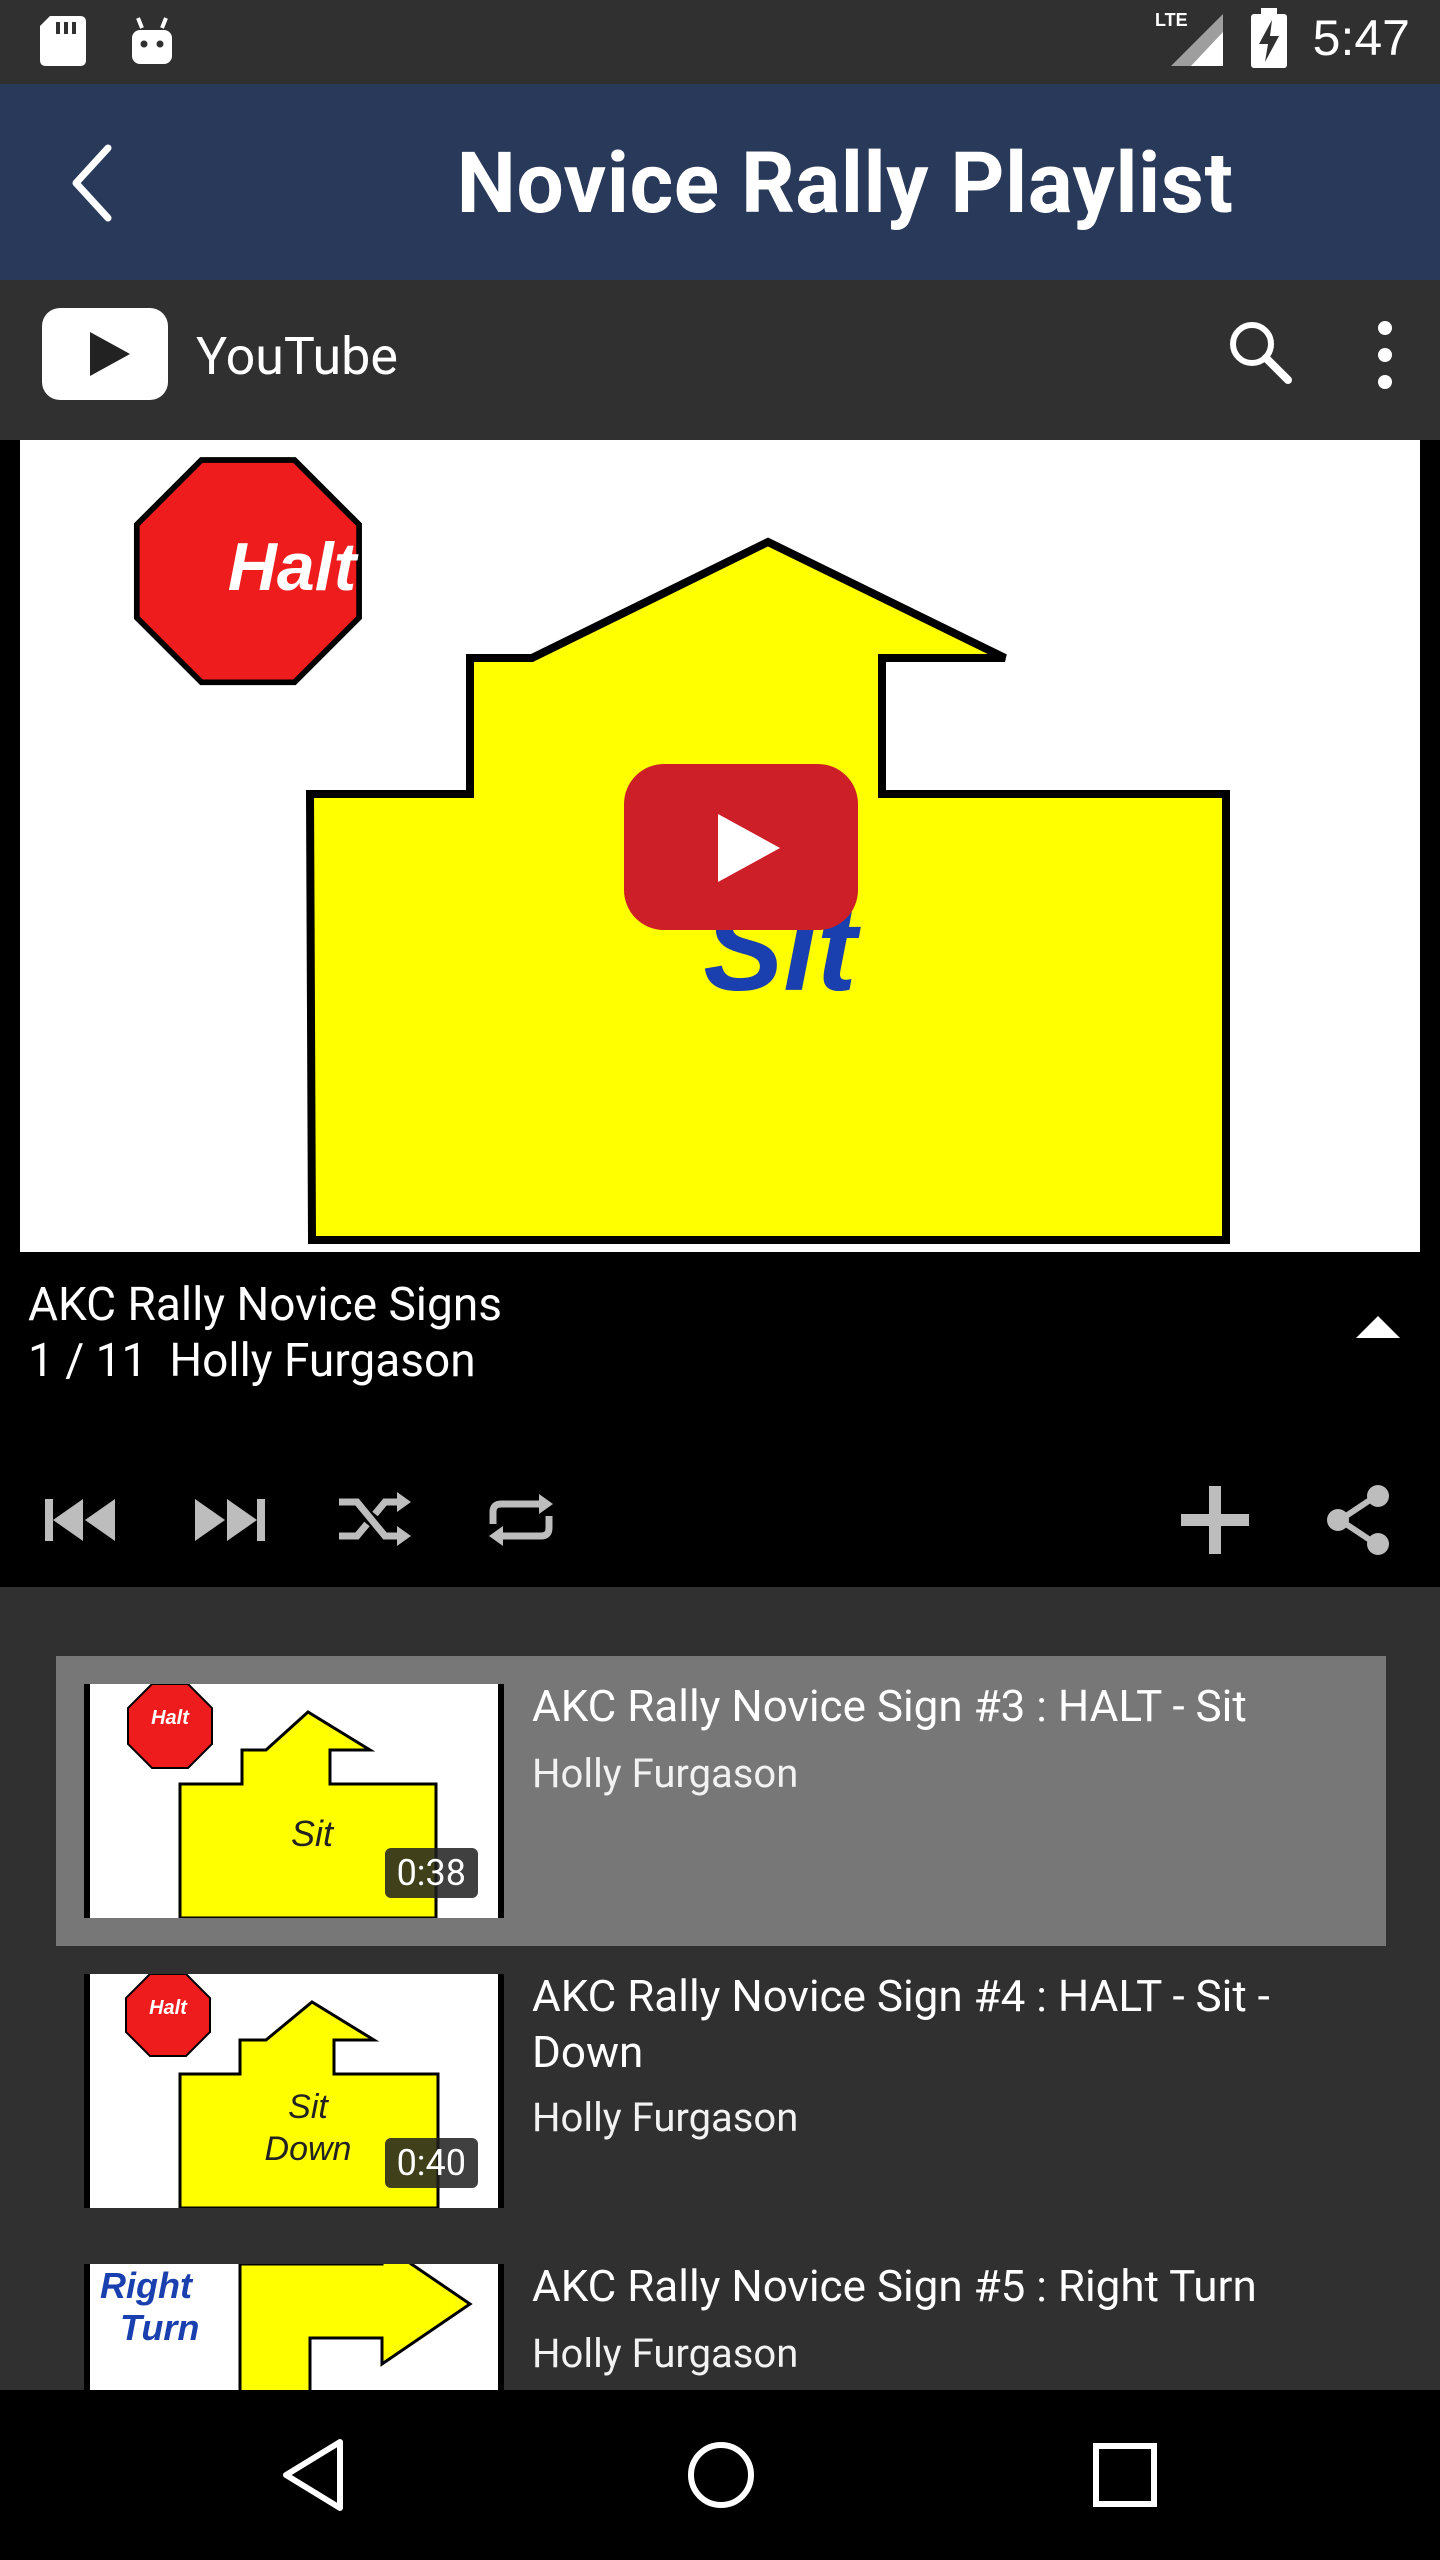  What do you see at coordinates (894, 2286) in the screenshot?
I see `playlist-item-title: AKC Rally Novice Sign #5 : Right Turn` at bounding box center [894, 2286].